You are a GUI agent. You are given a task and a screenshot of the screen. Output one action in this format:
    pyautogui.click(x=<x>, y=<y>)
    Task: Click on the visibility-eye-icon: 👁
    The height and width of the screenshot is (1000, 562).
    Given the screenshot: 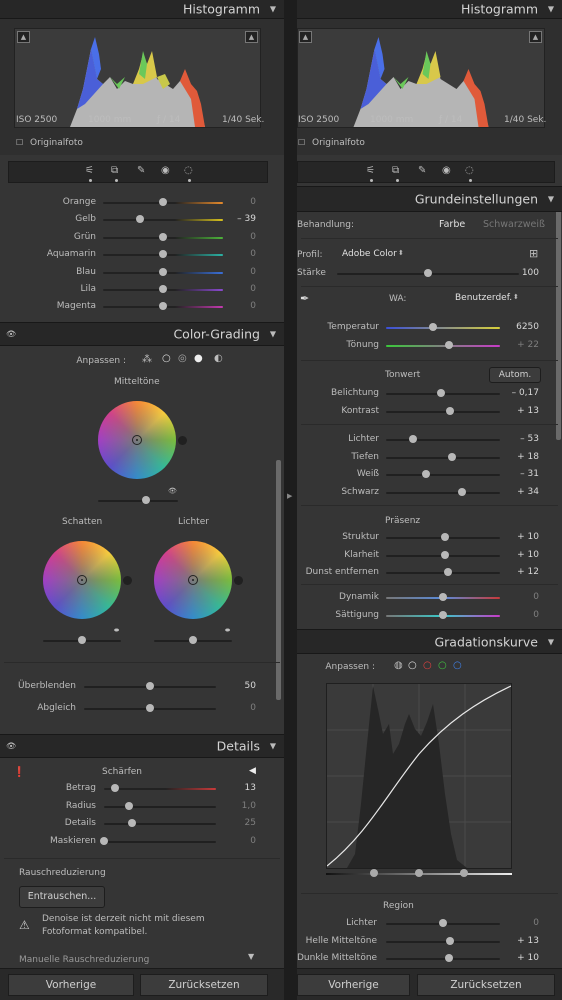 What is the action you would take?
    pyautogui.click(x=11, y=746)
    